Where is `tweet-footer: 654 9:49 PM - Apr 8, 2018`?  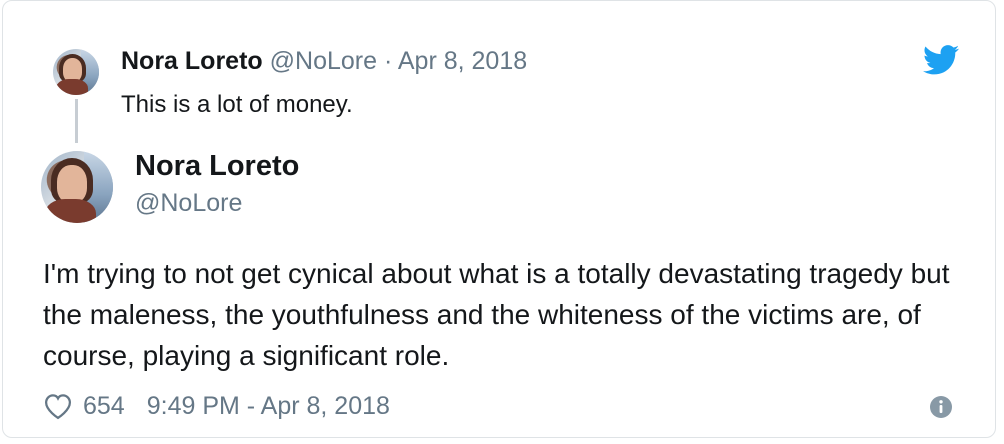
tweet-footer: 654 9:49 PM - Apr 8, 2018 is located at coordinates (216, 406).